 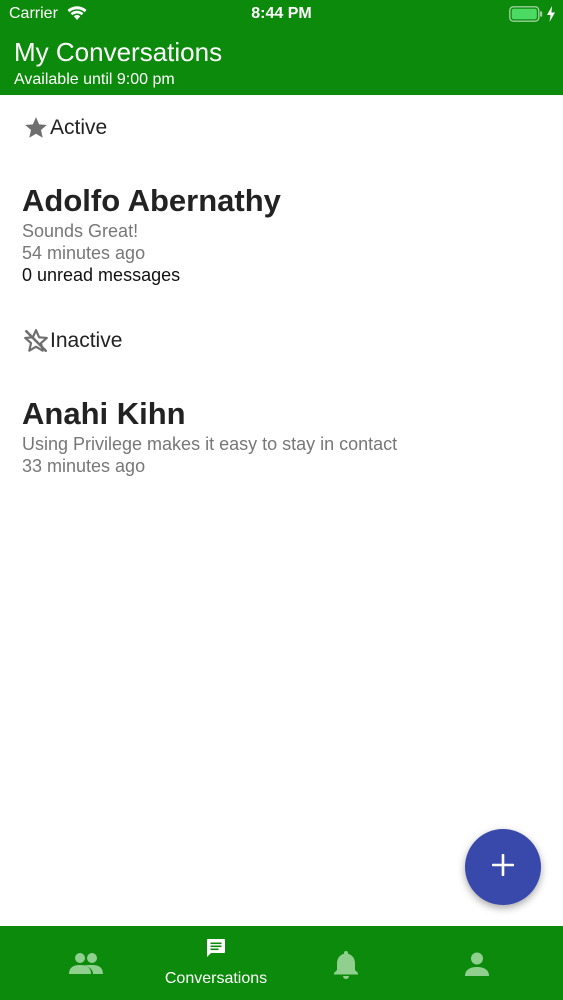 What do you see at coordinates (104, 413) in the screenshot?
I see `contact-name: Anahi Kihn` at bounding box center [104, 413].